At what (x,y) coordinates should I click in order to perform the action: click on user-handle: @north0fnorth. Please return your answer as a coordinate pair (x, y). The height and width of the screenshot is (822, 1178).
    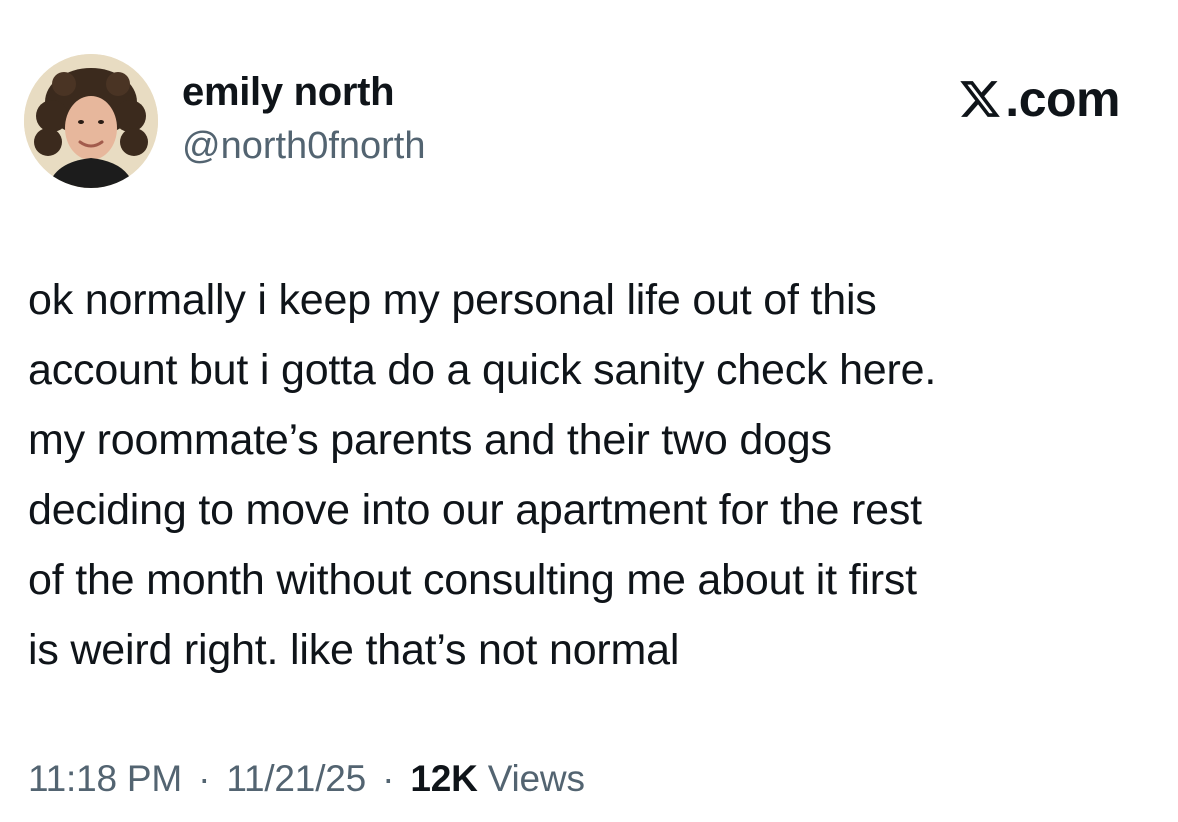
    Looking at the image, I should click on (304, 146).